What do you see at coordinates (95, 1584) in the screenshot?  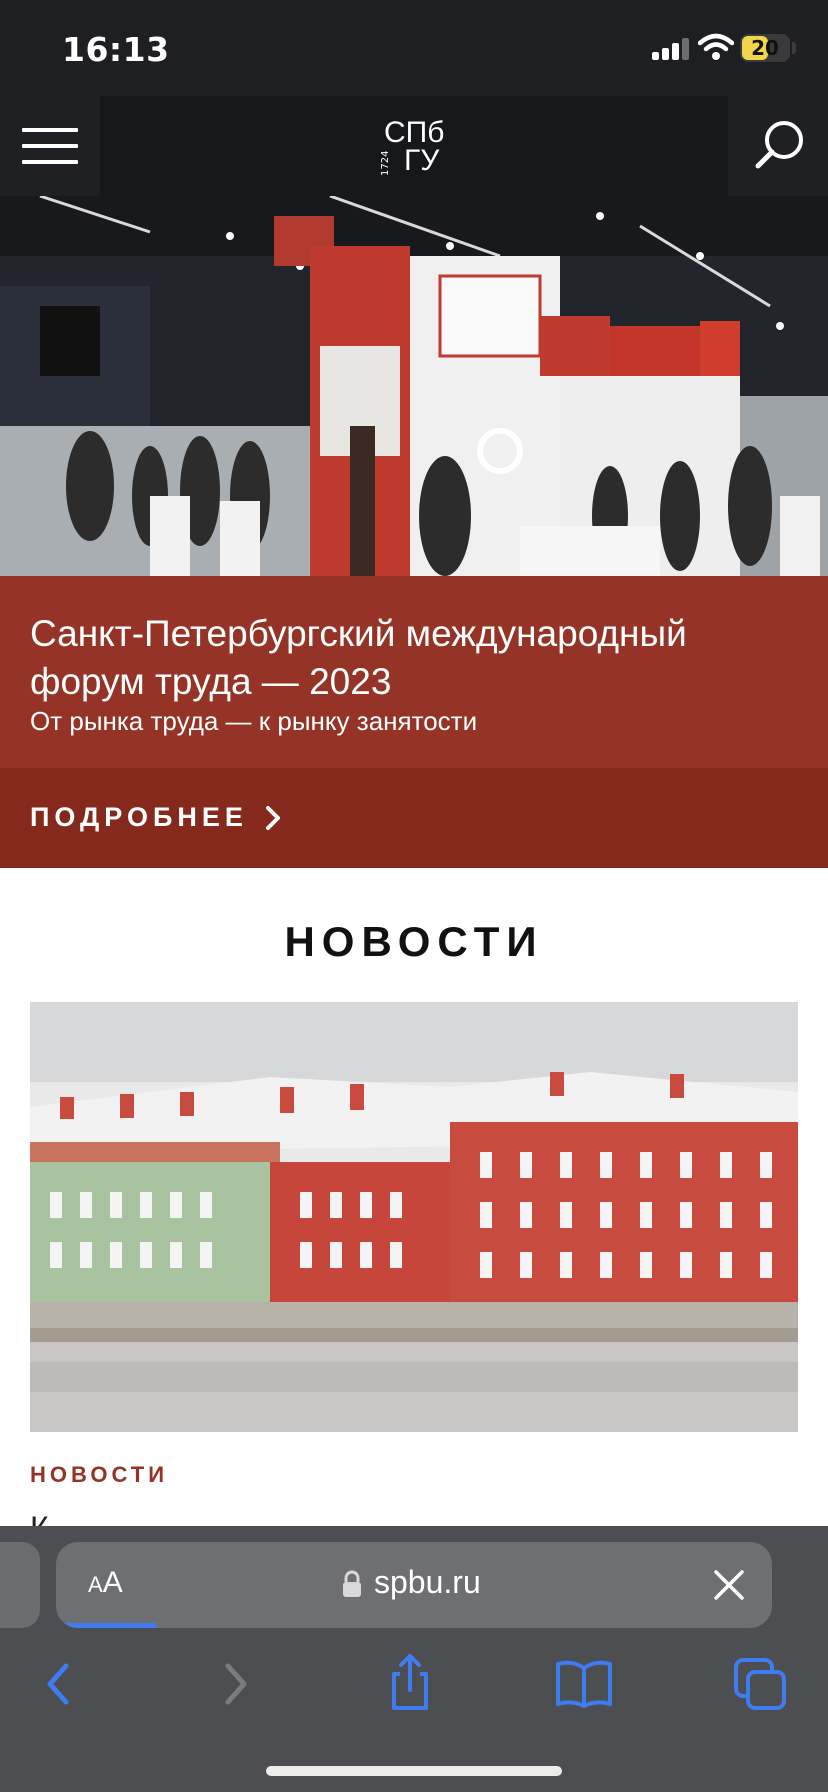 I see `aa-small-glyph: A` at bounding box center [95, 1584].